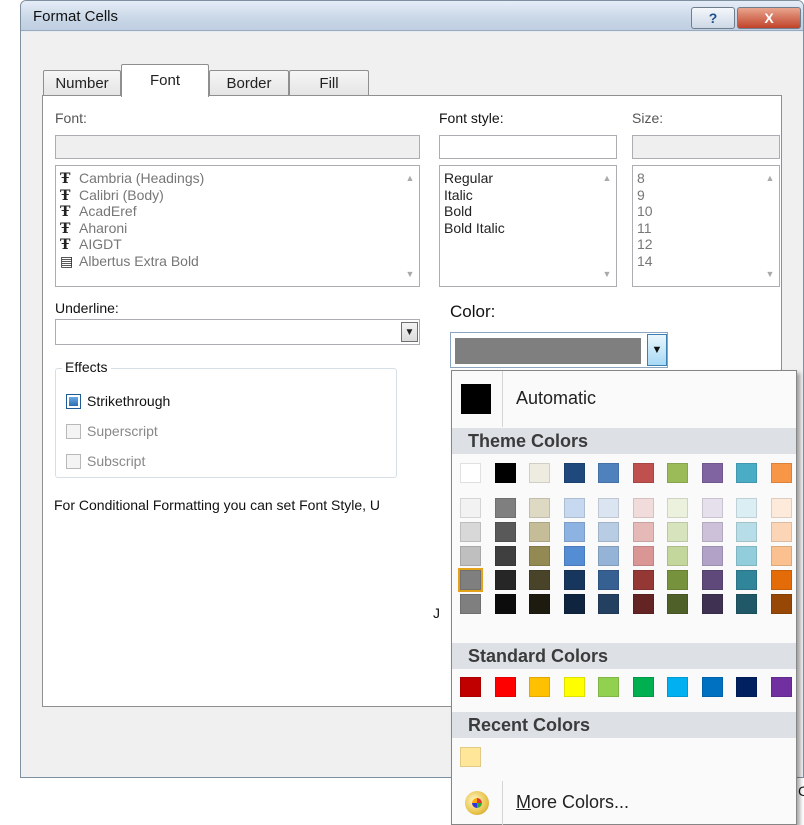 Image resolution: width=804 pixels, height=825 pixels. What do you see at coordinates (73, 401) in the screenshot?
I see `checkbox-checked-icon` at bounding box center [73, 401].